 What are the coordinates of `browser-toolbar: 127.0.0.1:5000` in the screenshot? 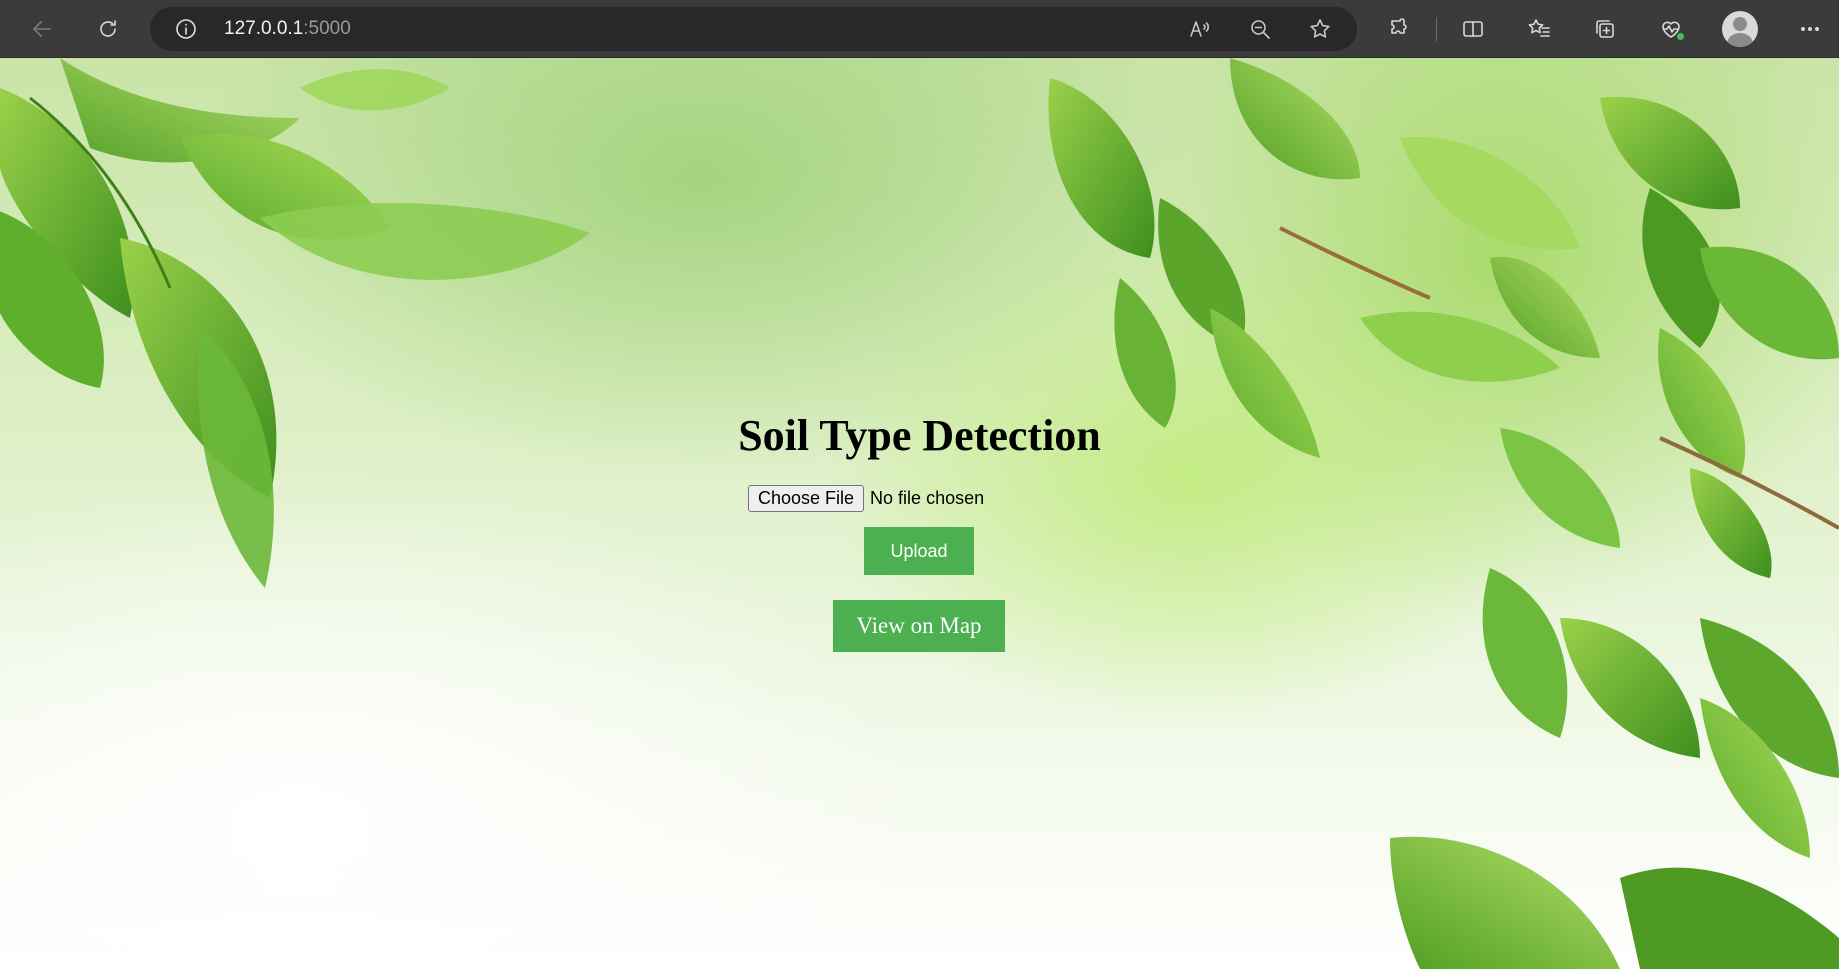 It's located at (919, 29).